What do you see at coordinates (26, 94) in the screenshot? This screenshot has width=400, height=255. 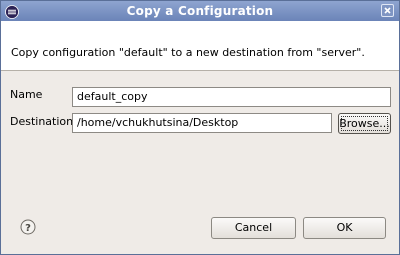 I see `name-label: Name` at bounding box center [26, 94].